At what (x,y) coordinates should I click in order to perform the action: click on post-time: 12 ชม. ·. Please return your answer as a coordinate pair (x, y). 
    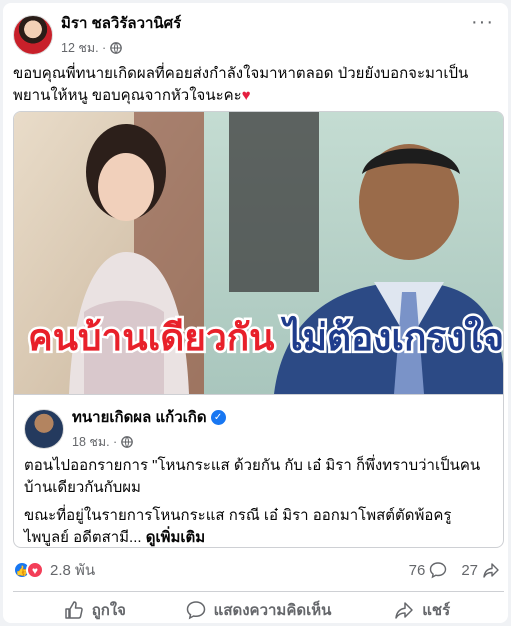
    Looking at the image, I should click on (83, 48).